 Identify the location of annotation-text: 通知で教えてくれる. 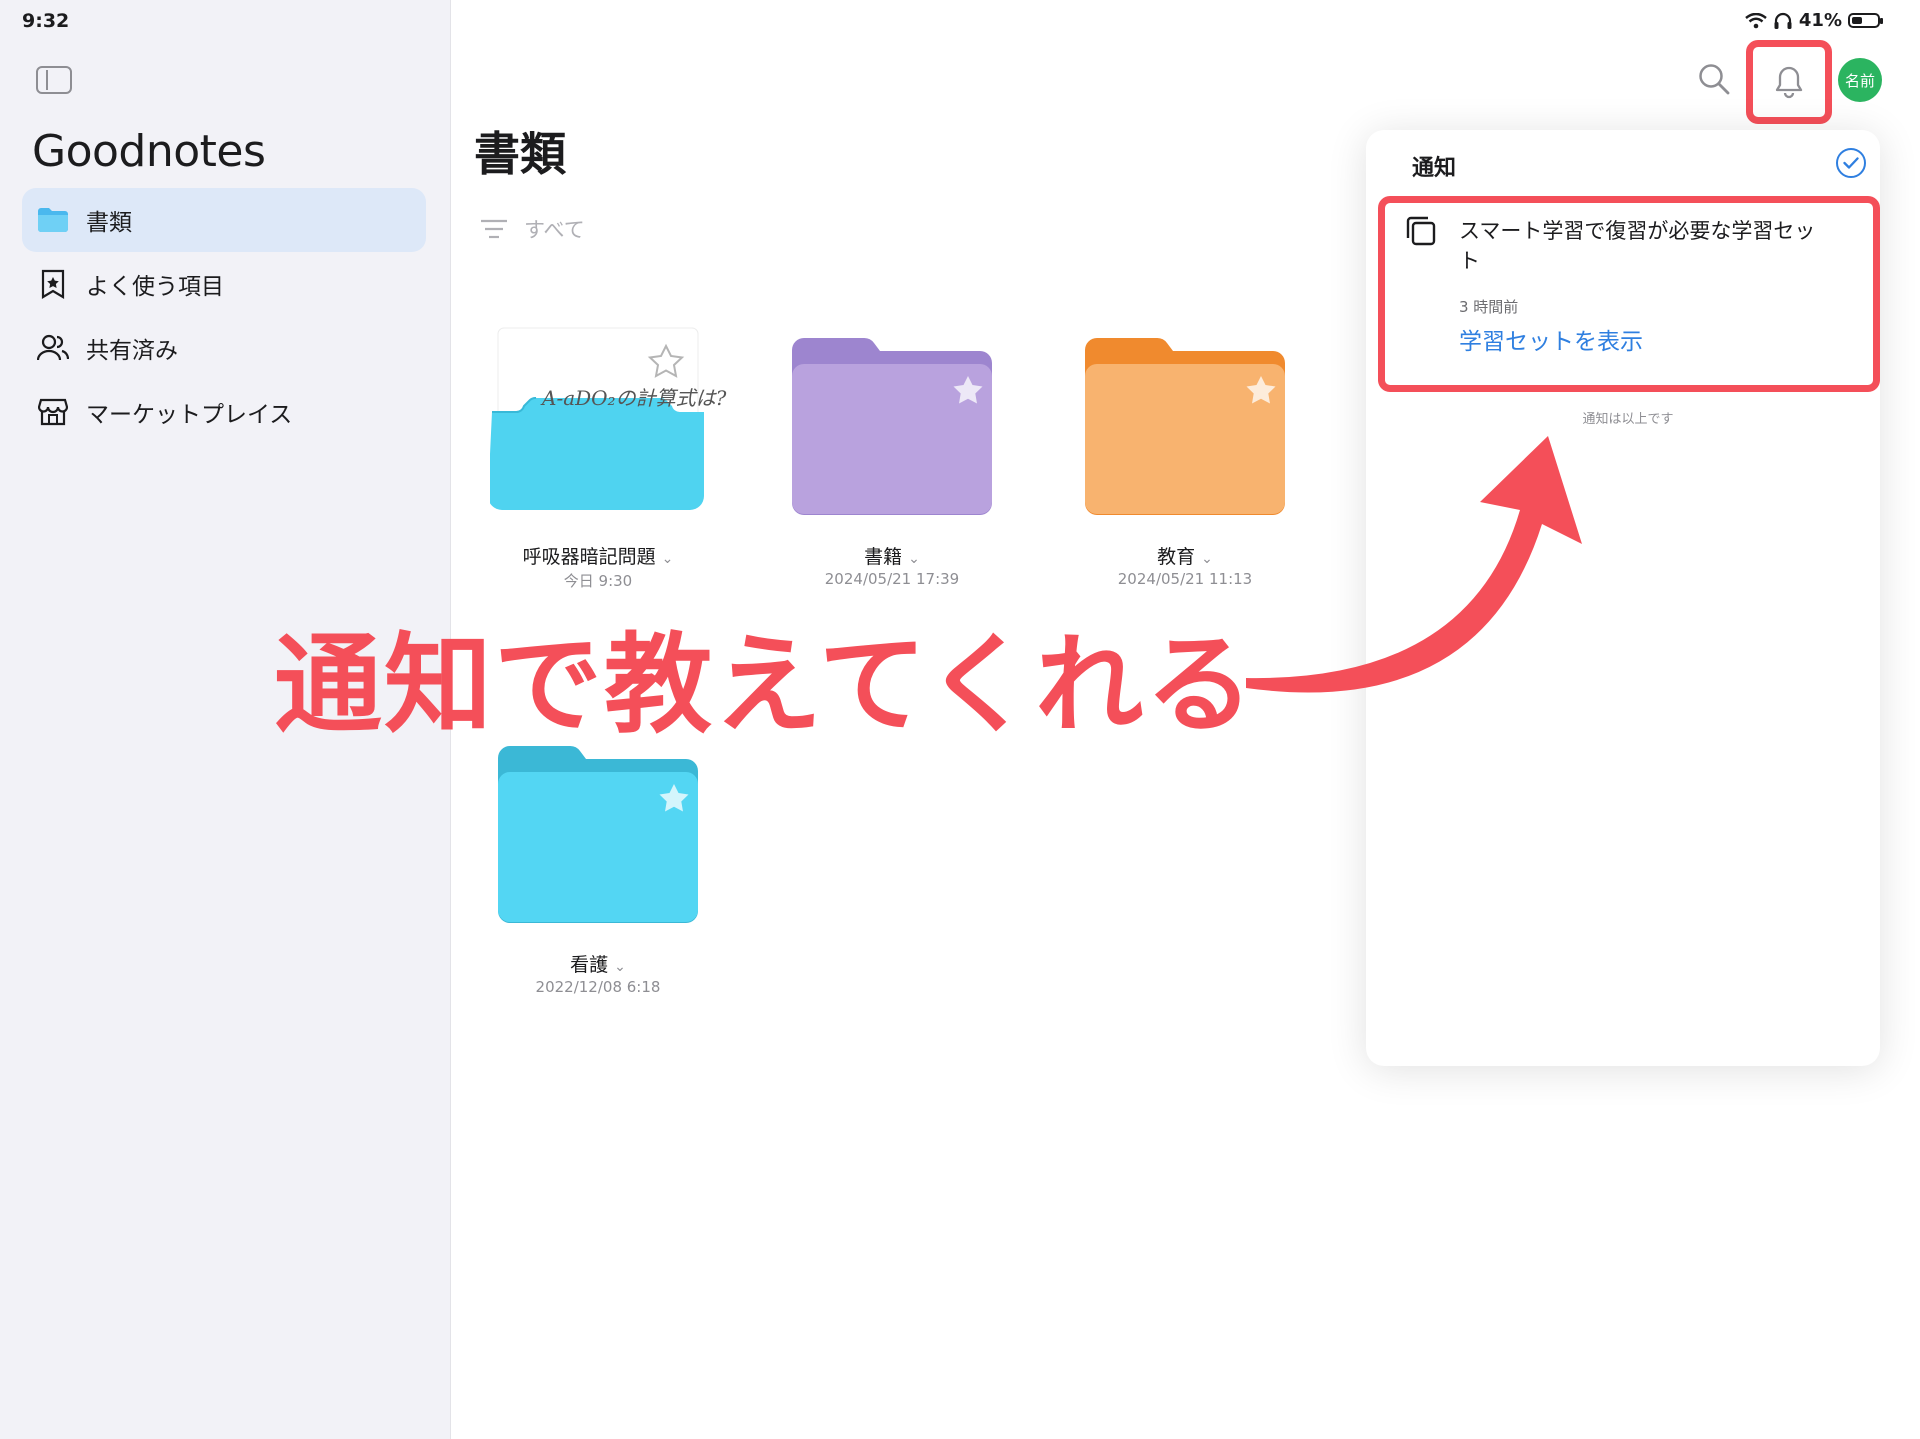
(765, 685).